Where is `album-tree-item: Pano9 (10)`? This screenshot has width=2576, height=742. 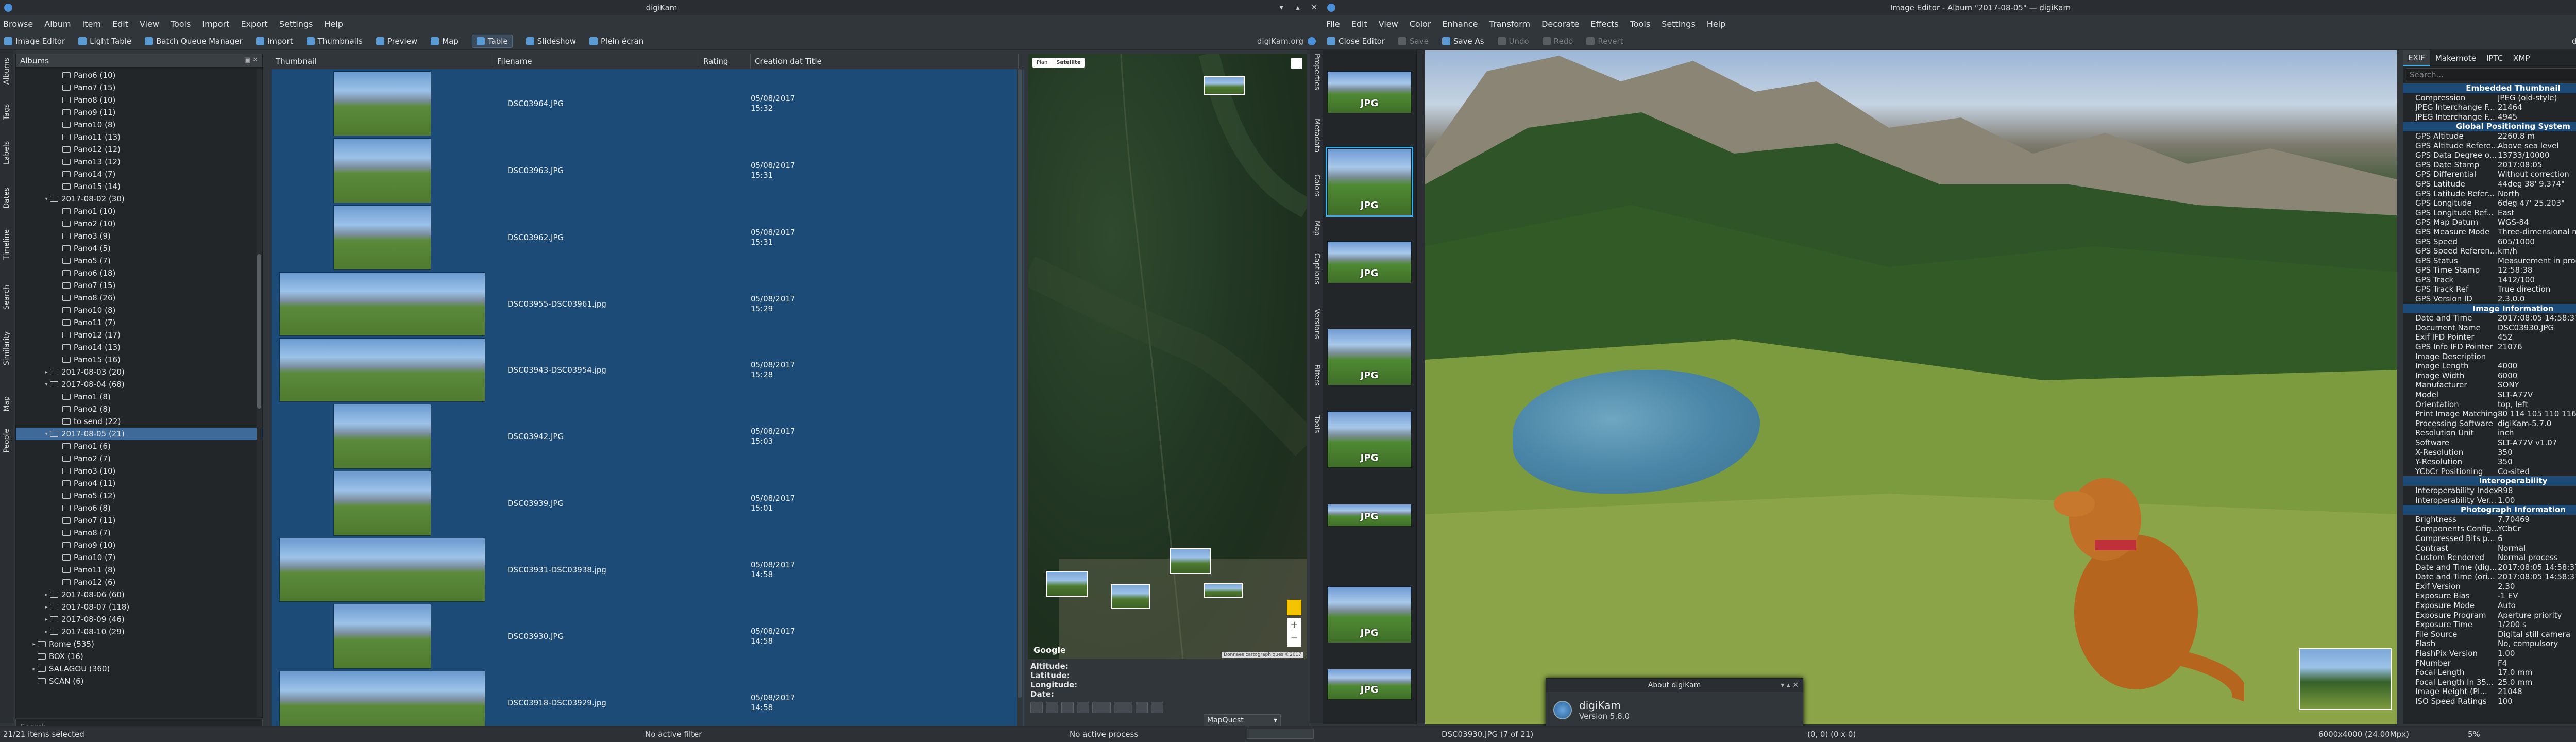 album-tree-item: Pano9 (10) is located at coordinates (139, 545).